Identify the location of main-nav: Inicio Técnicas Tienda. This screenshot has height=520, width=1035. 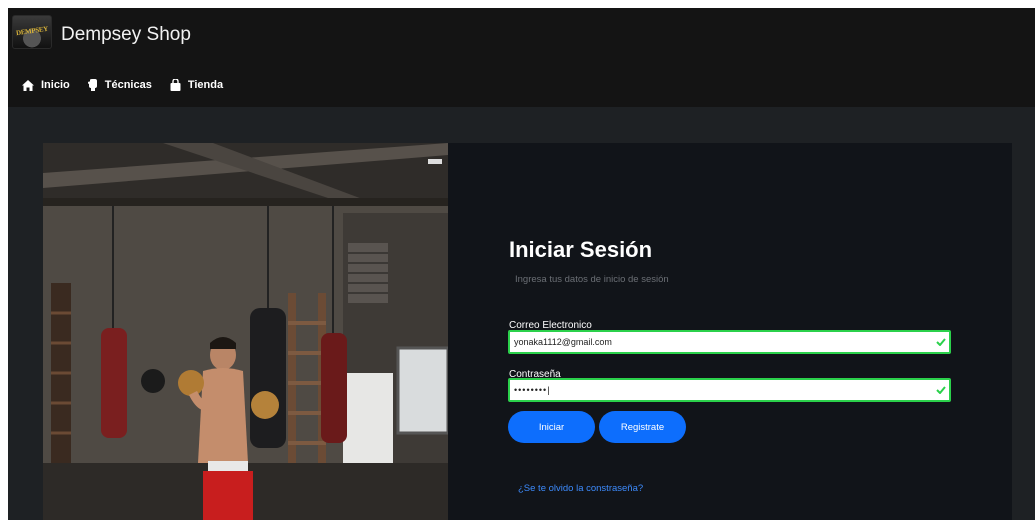
(131, 85).